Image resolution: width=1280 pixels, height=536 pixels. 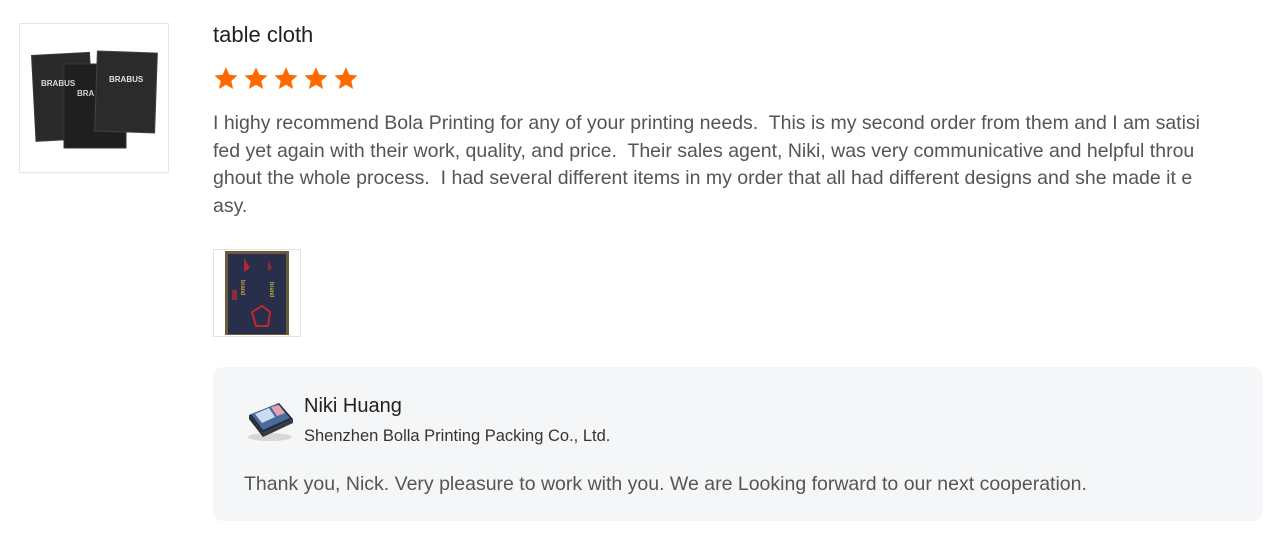 I want to click on svg-text: BRA, so click(x=86, y=93).